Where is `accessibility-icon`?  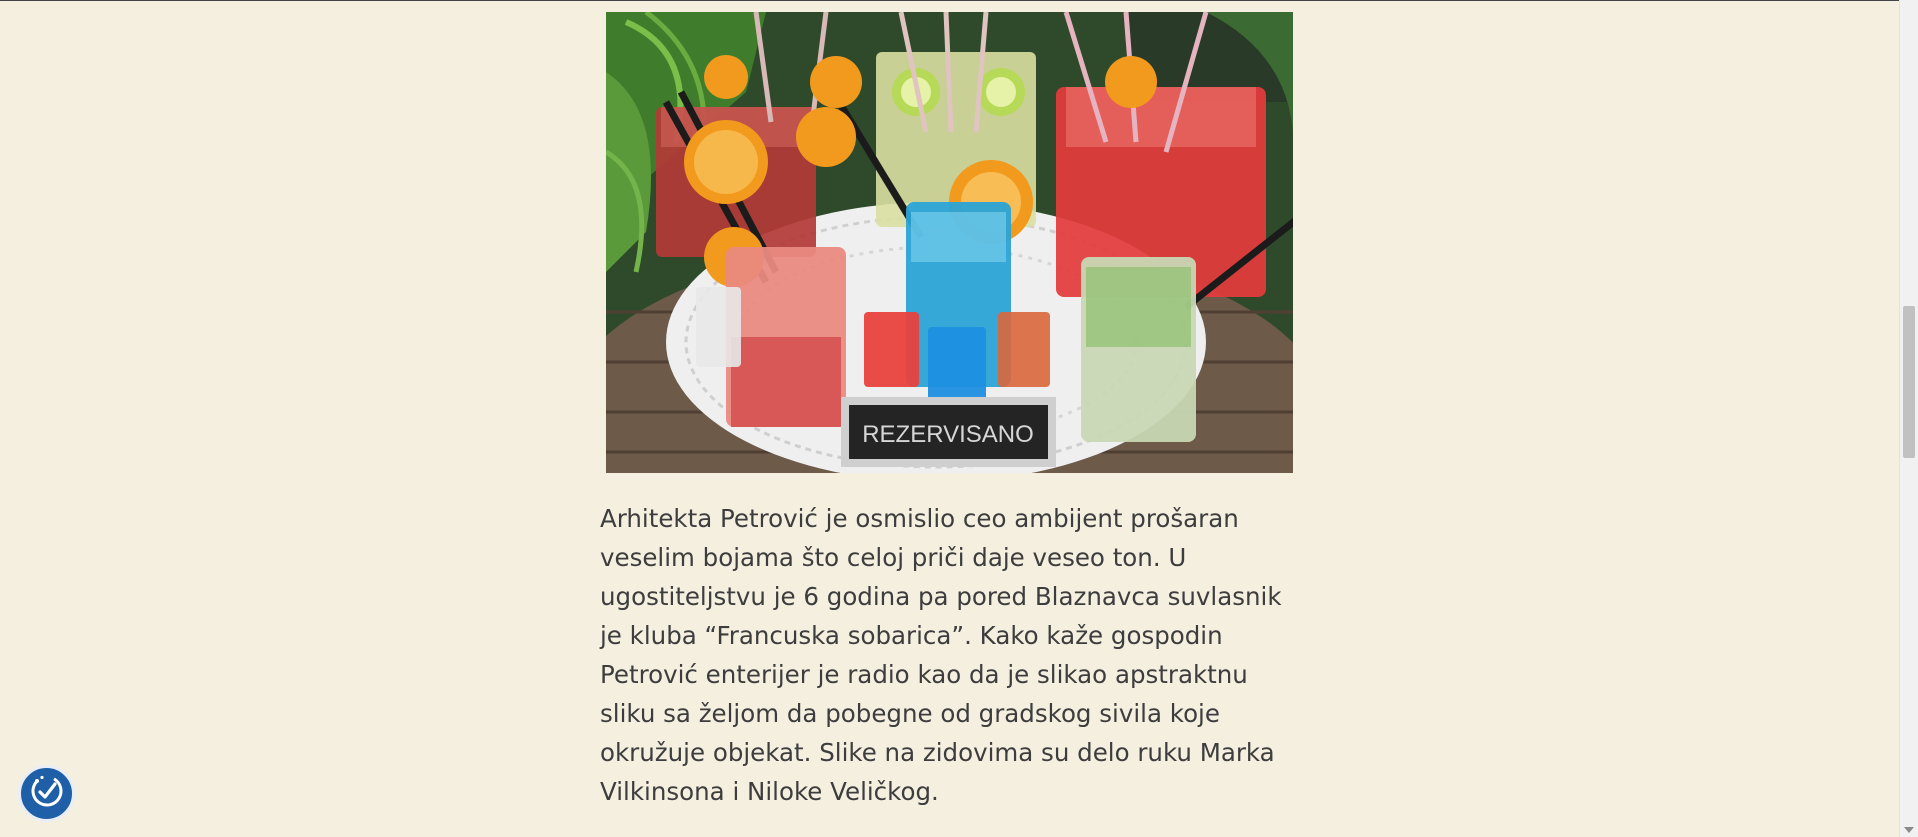
accessibility-icon is located at coordinates (47, 793).